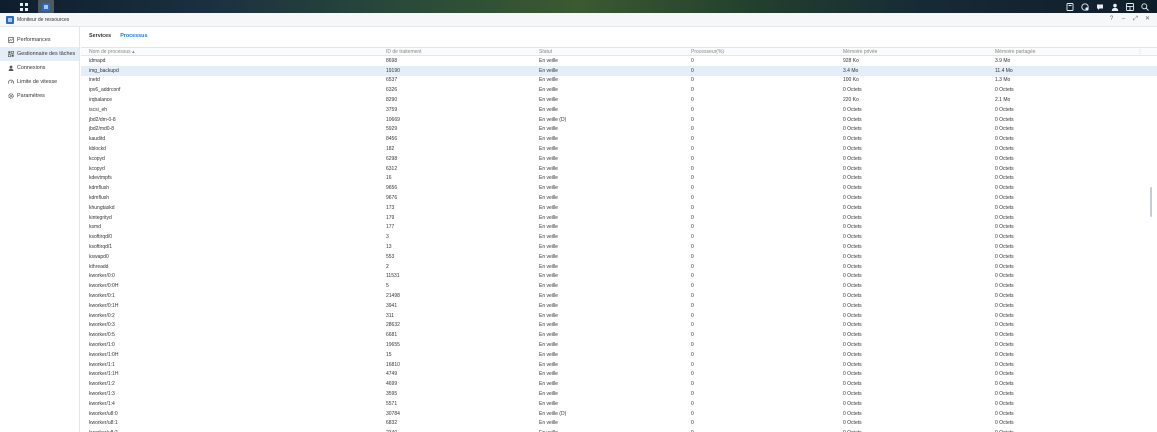 The width and height of the screenshot is (1157, 432). What do you see at coordinates (578, 6) in the screenshot?
I see `taskbar` at bounding box center [578, 6].